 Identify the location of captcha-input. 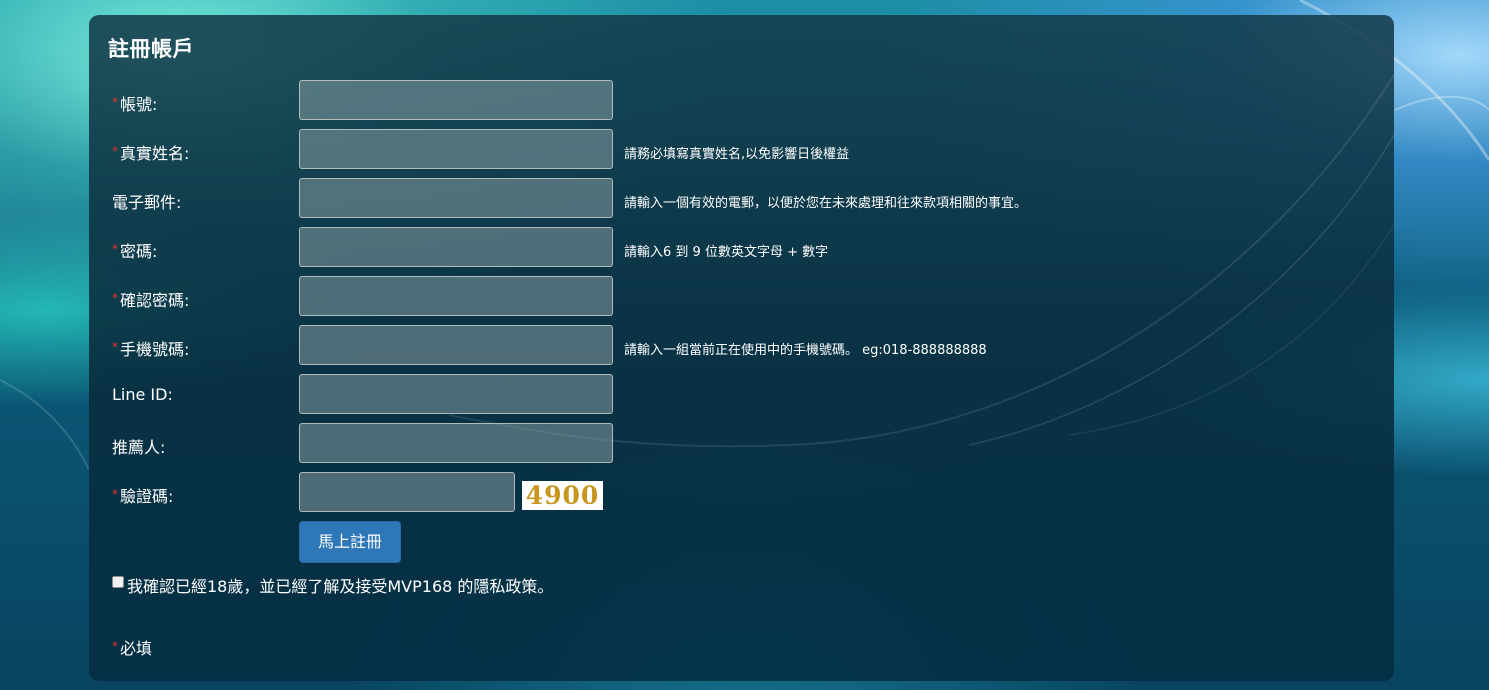
(407, 492).